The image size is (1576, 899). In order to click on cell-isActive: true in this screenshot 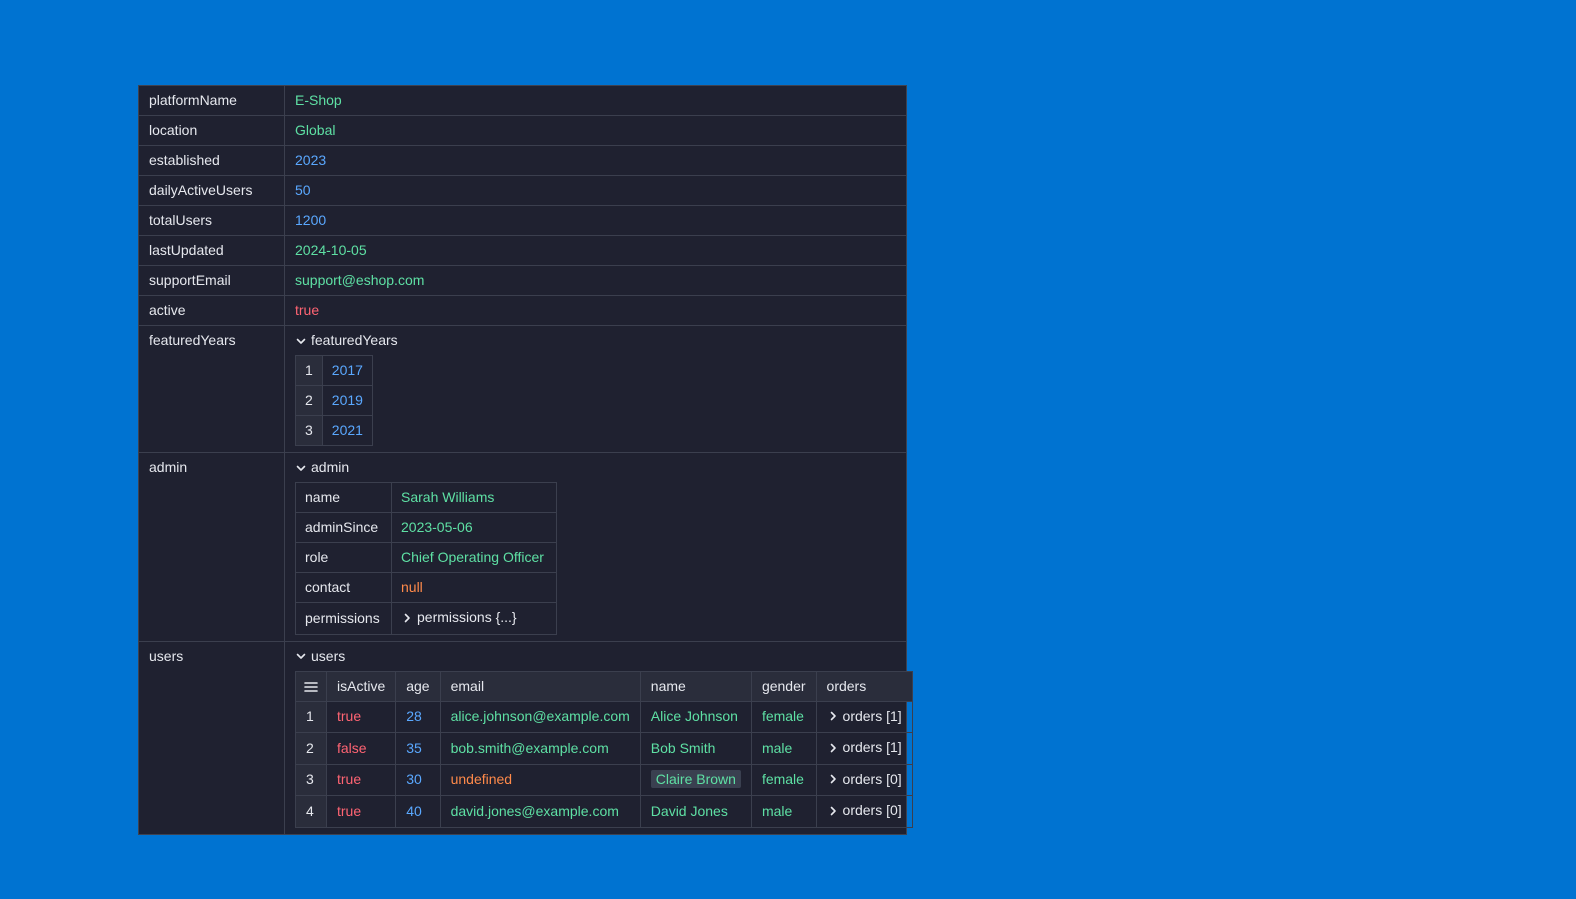, I will do `click(361, 811)`.